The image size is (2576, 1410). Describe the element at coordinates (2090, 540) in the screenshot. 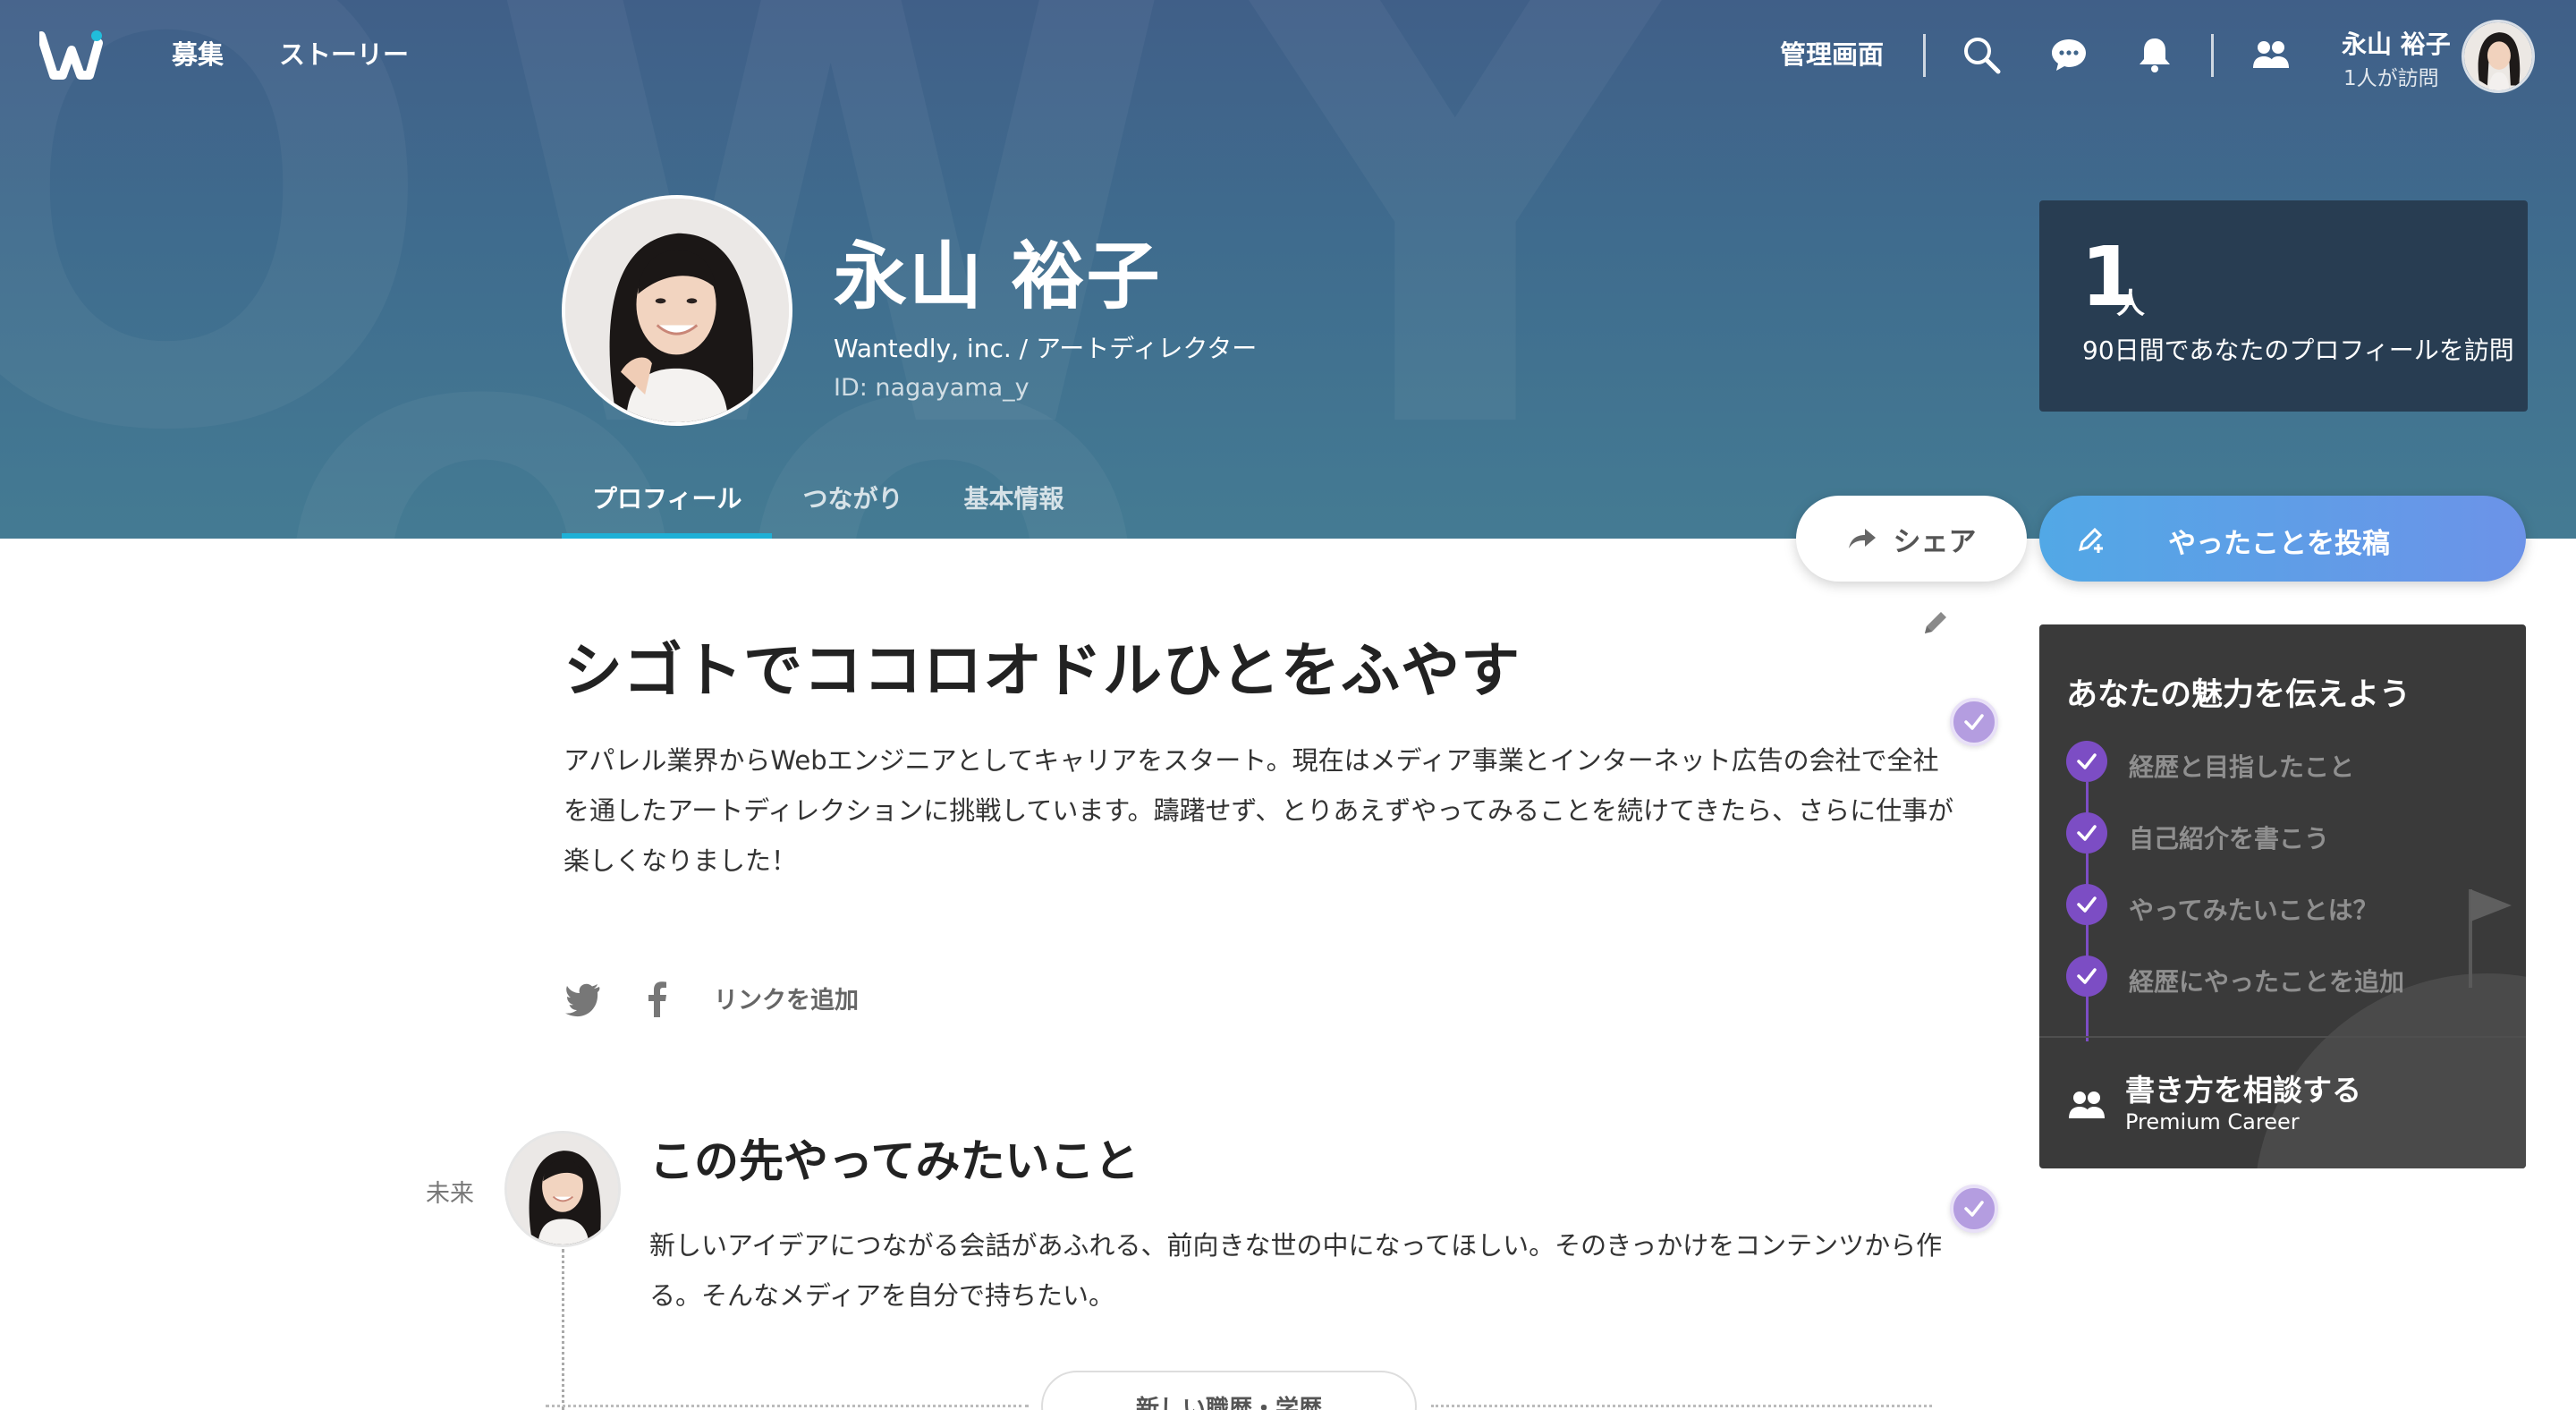

I see `pen-plus-icon` at that location.